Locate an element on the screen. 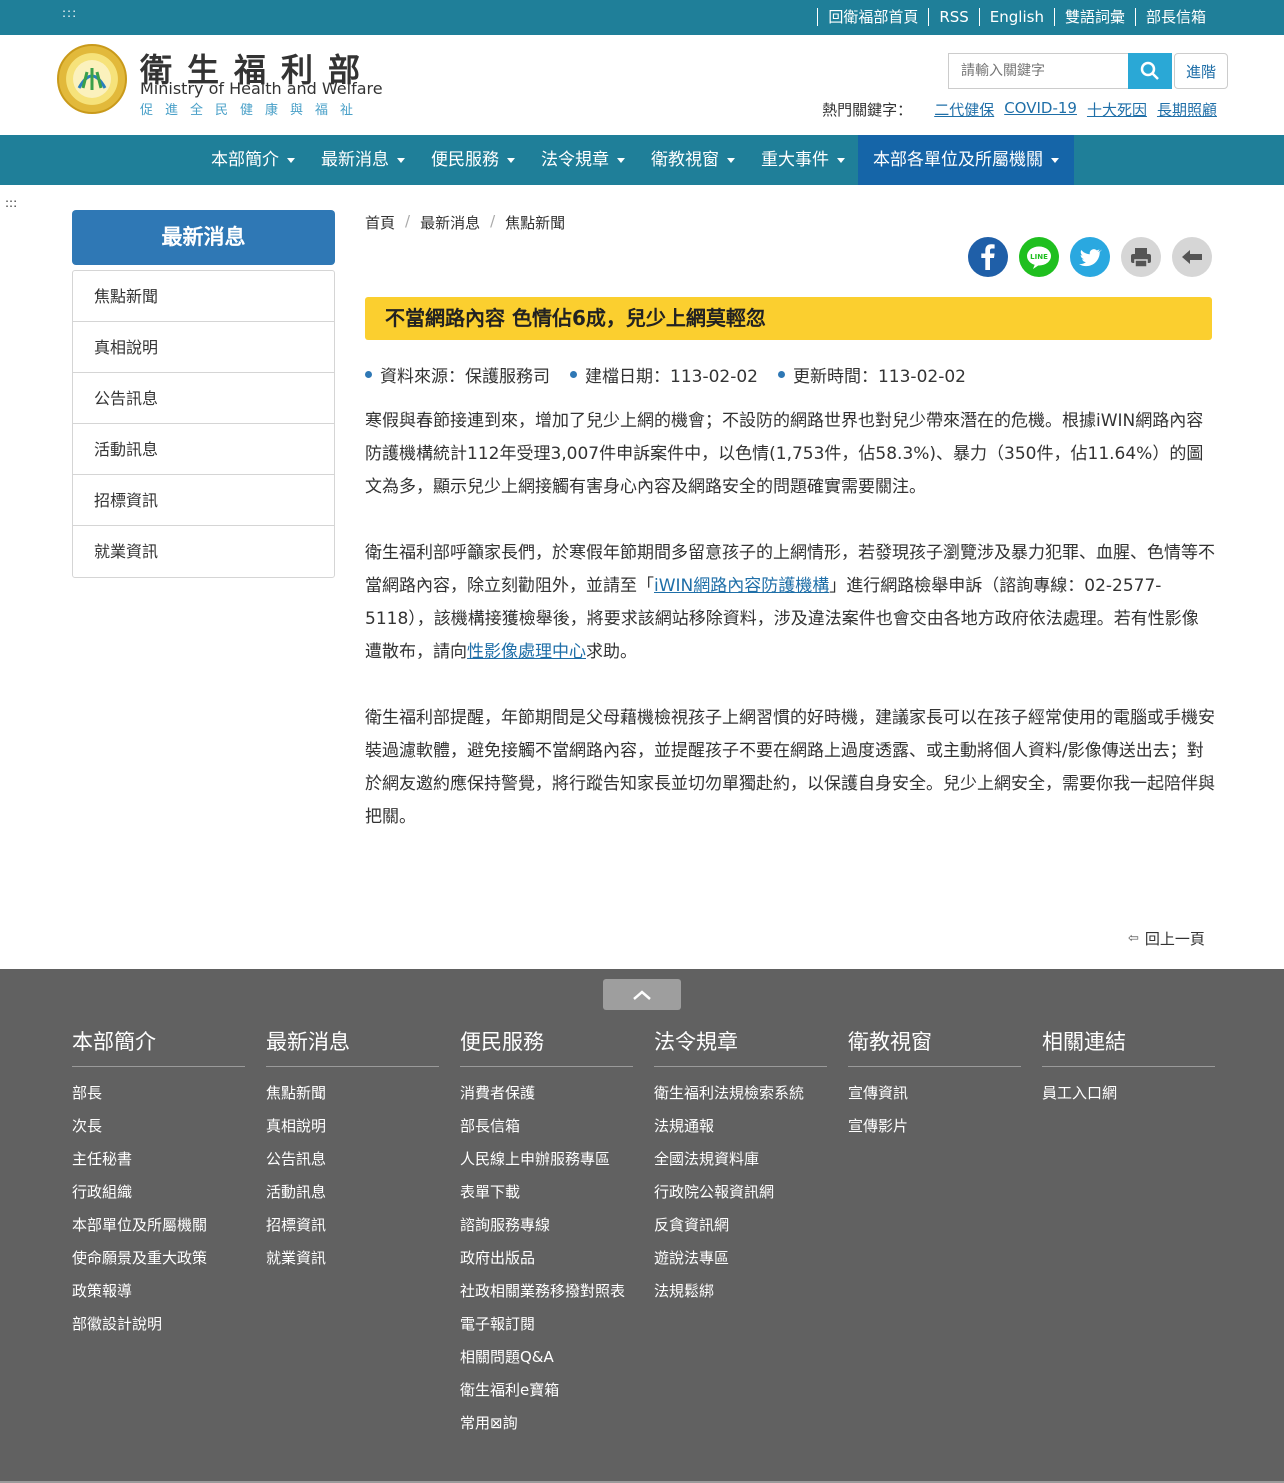 Image resolution: width=1284 pixels, height=1483 pixels. footer-link: 使命願景及重大政策 is located at coordinates (158, 1258).